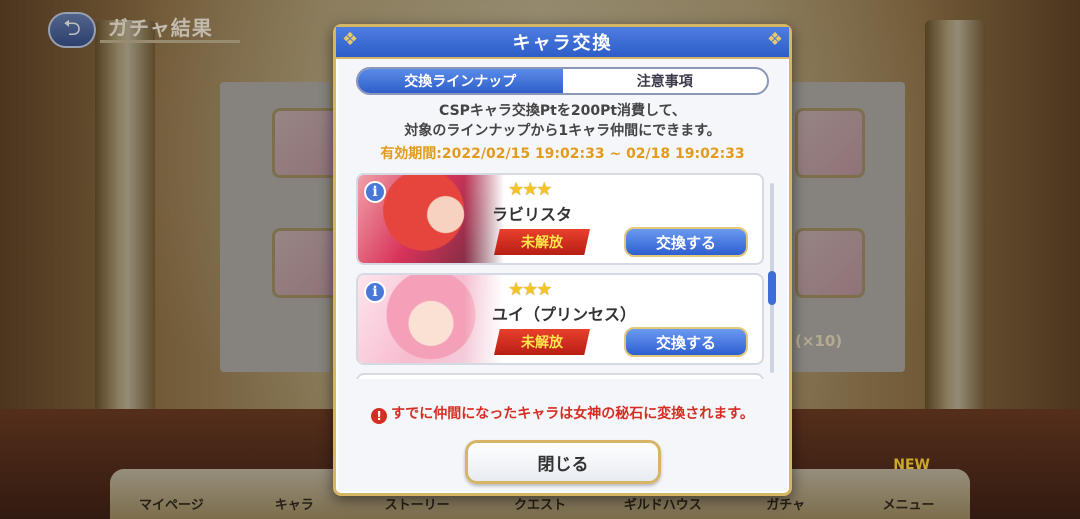 The image size is (1080, 519). I want to click on header-underline, so click(170, 41).